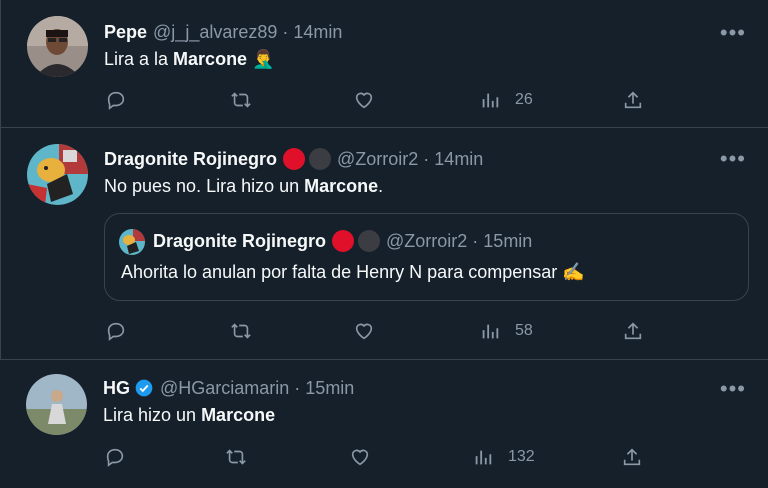 The height and width of the screenshot is (488, 768). What do you see at coordinates (215, 32) in the screenshot?
I see `user-handle: @j_j_alvarez89` at bounding box center [215, 32].